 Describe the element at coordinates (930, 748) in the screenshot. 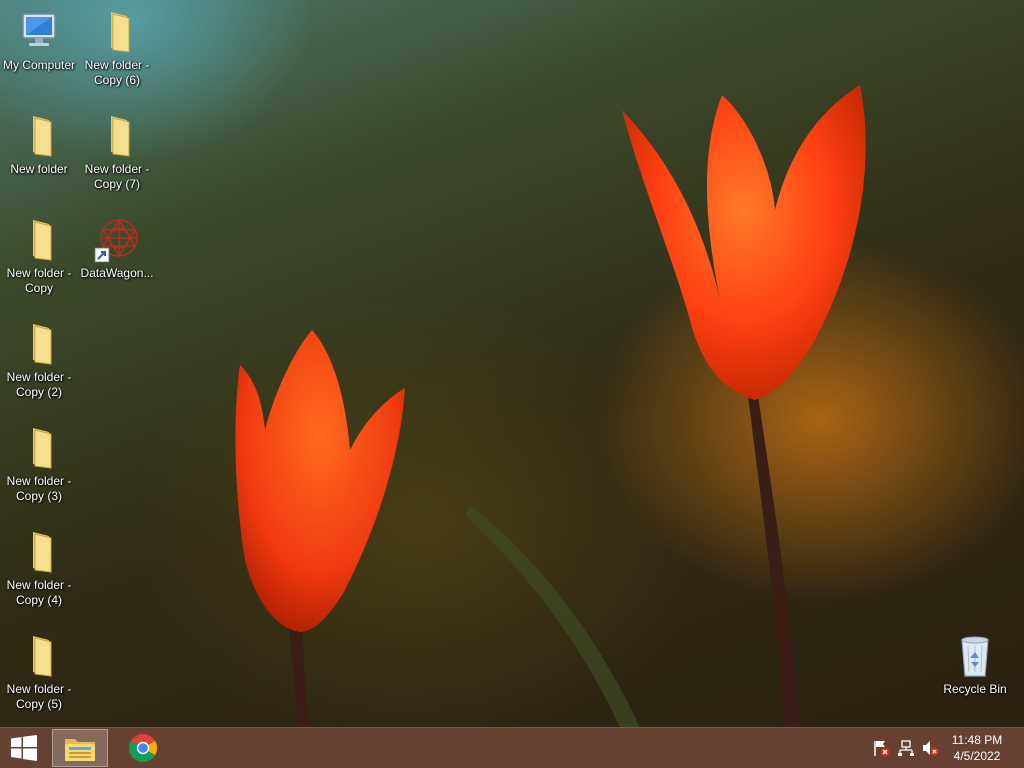

I see `volume-muted-icon` at that location.